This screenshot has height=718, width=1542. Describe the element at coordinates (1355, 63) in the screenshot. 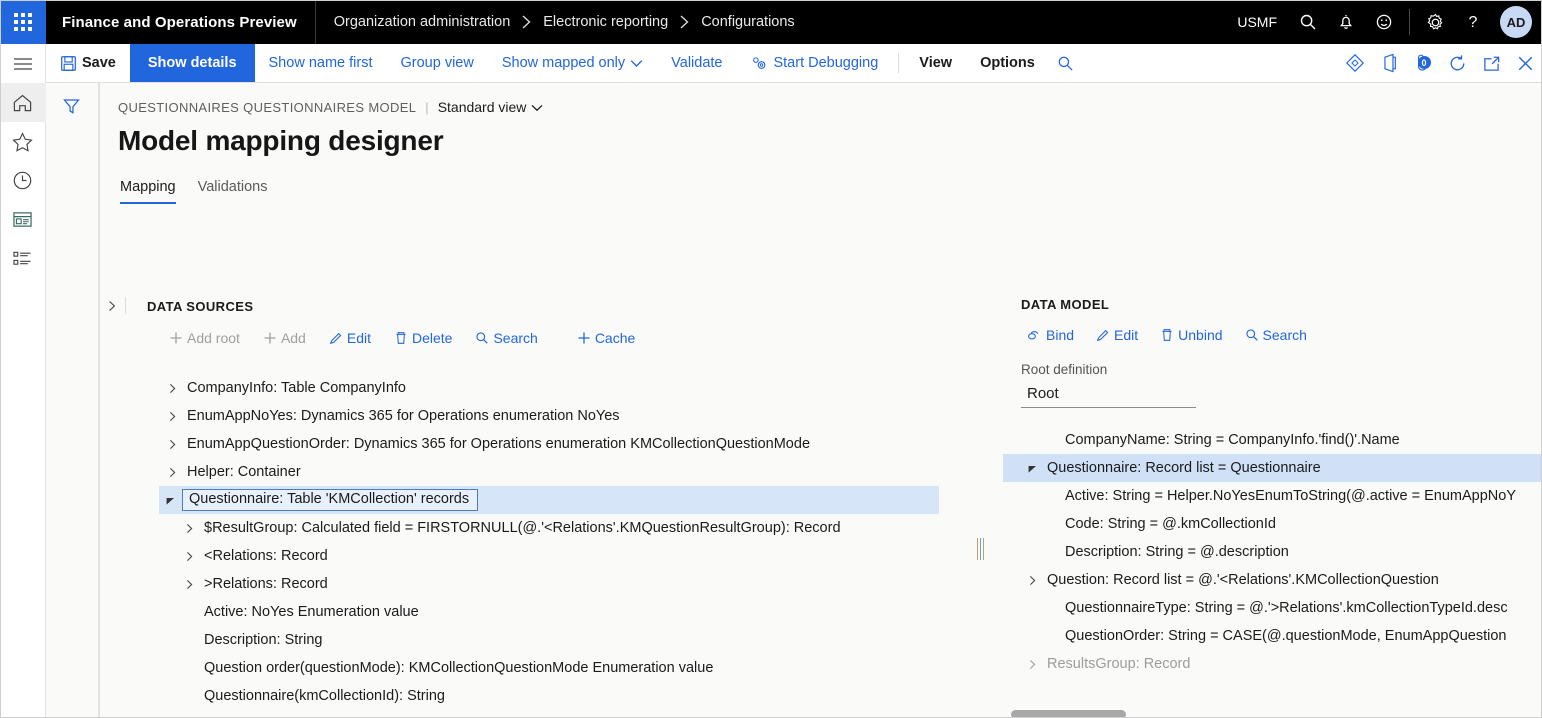

I see `share-icon` at that location.